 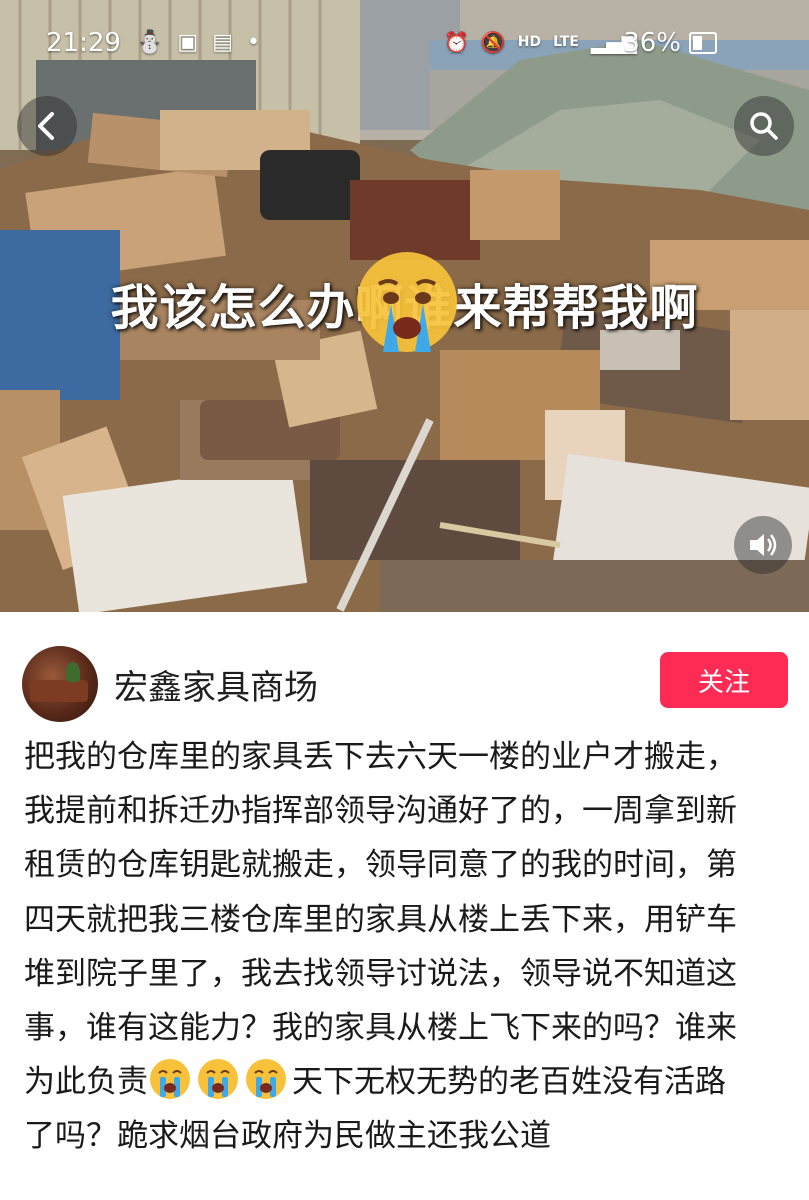 I want to click on sound-button, so click(x=763, y=545).